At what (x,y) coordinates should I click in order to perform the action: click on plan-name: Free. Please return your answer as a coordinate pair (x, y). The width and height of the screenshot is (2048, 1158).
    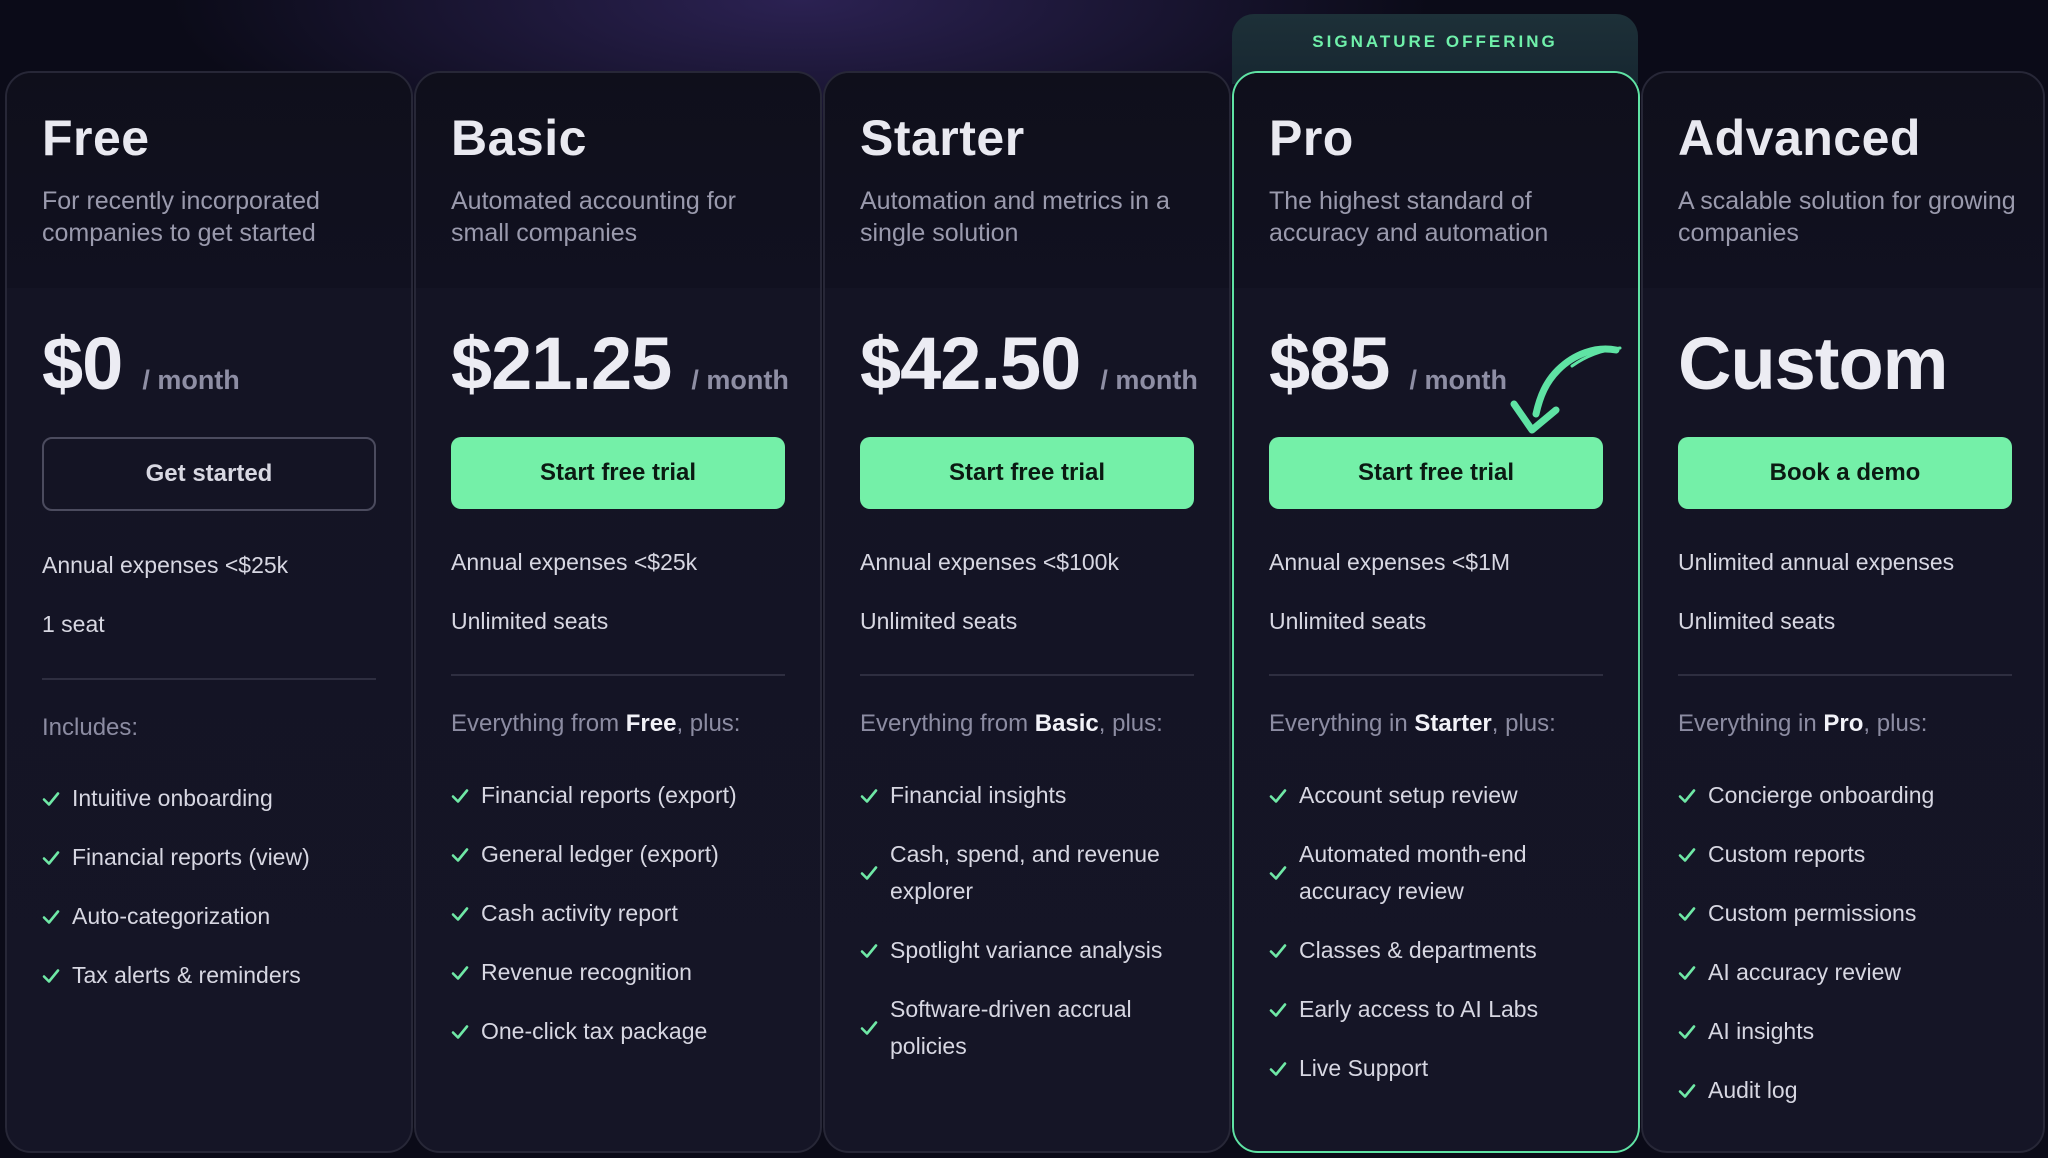
    Looking at the image, I should click on (96, 138).